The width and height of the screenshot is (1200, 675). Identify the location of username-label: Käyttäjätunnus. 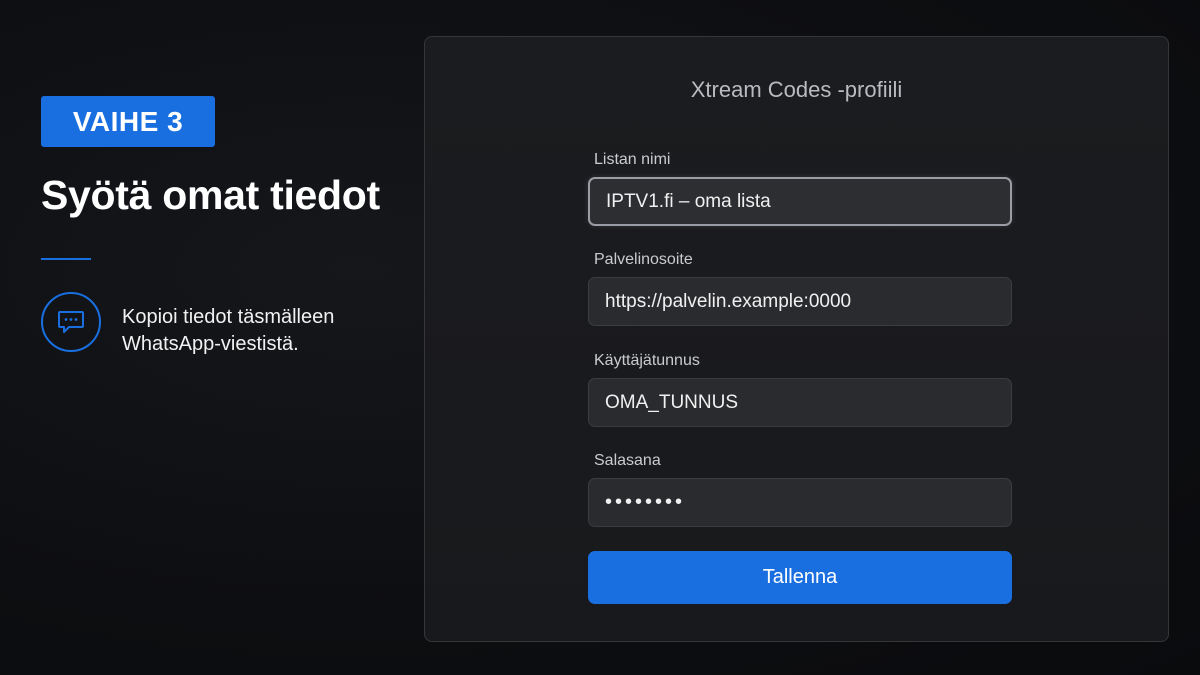
(647, 360).